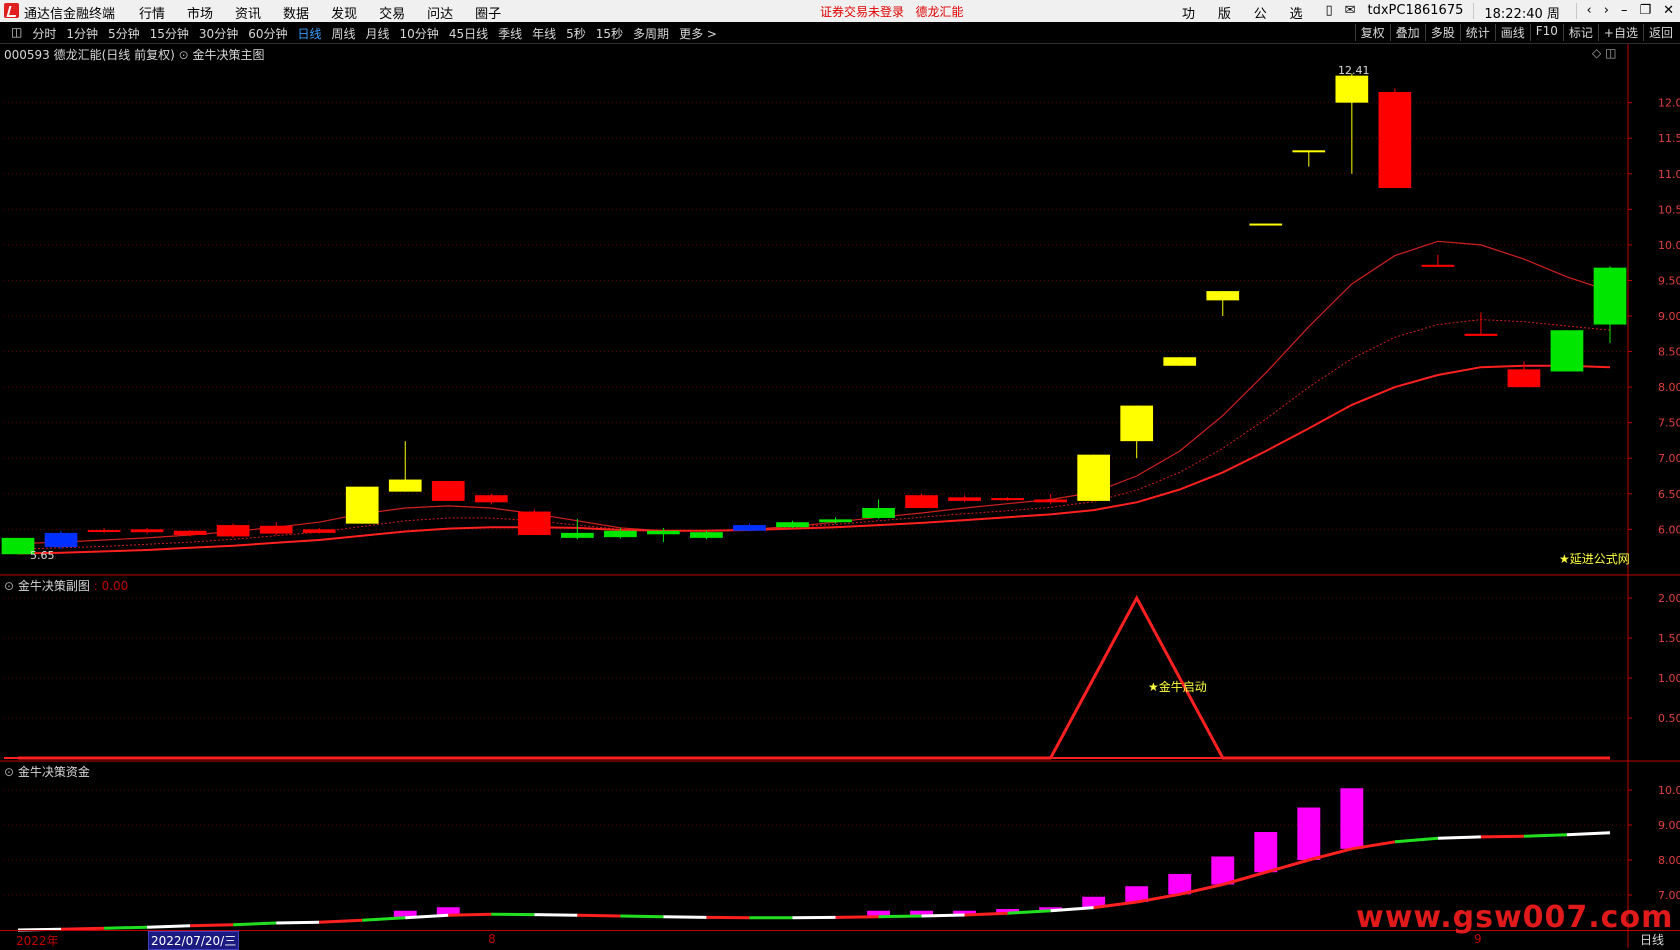  Describe the element at coordinates (296, 12) in the screenshot. I see `menu-data: 数据` at that location.